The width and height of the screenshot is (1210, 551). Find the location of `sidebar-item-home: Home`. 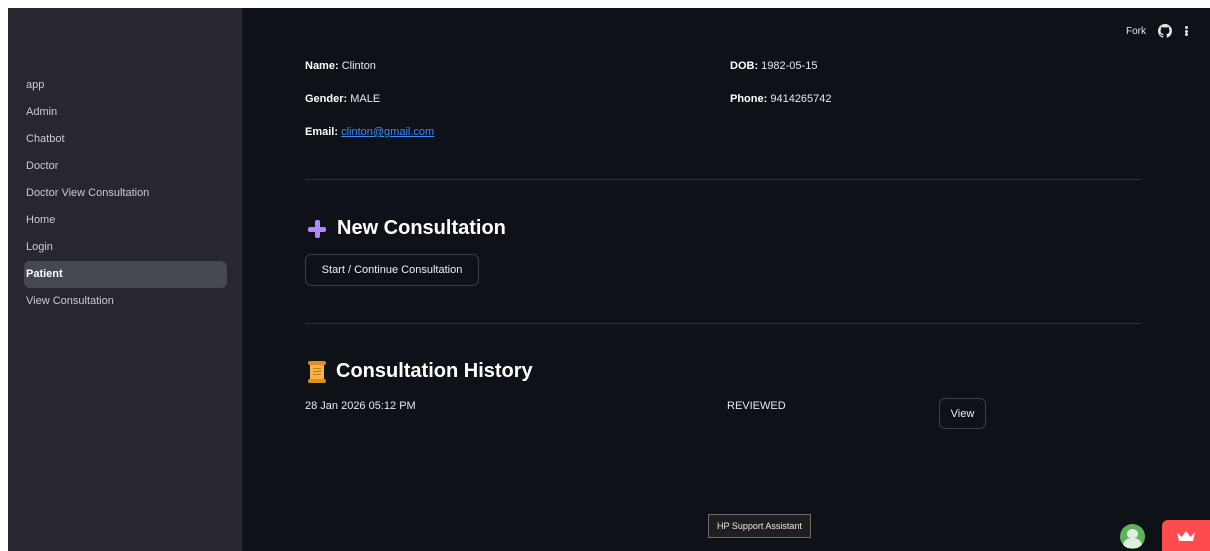

sidebar-item-home: Home is located at coordinates (125, 220).